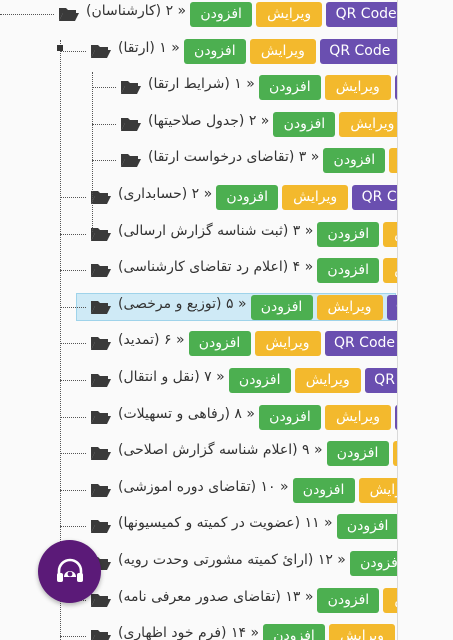  What do you see at coordinates (60, 48) in the screenshot?
I see `expand-toggle-icon` at bounding box center [60, 48].